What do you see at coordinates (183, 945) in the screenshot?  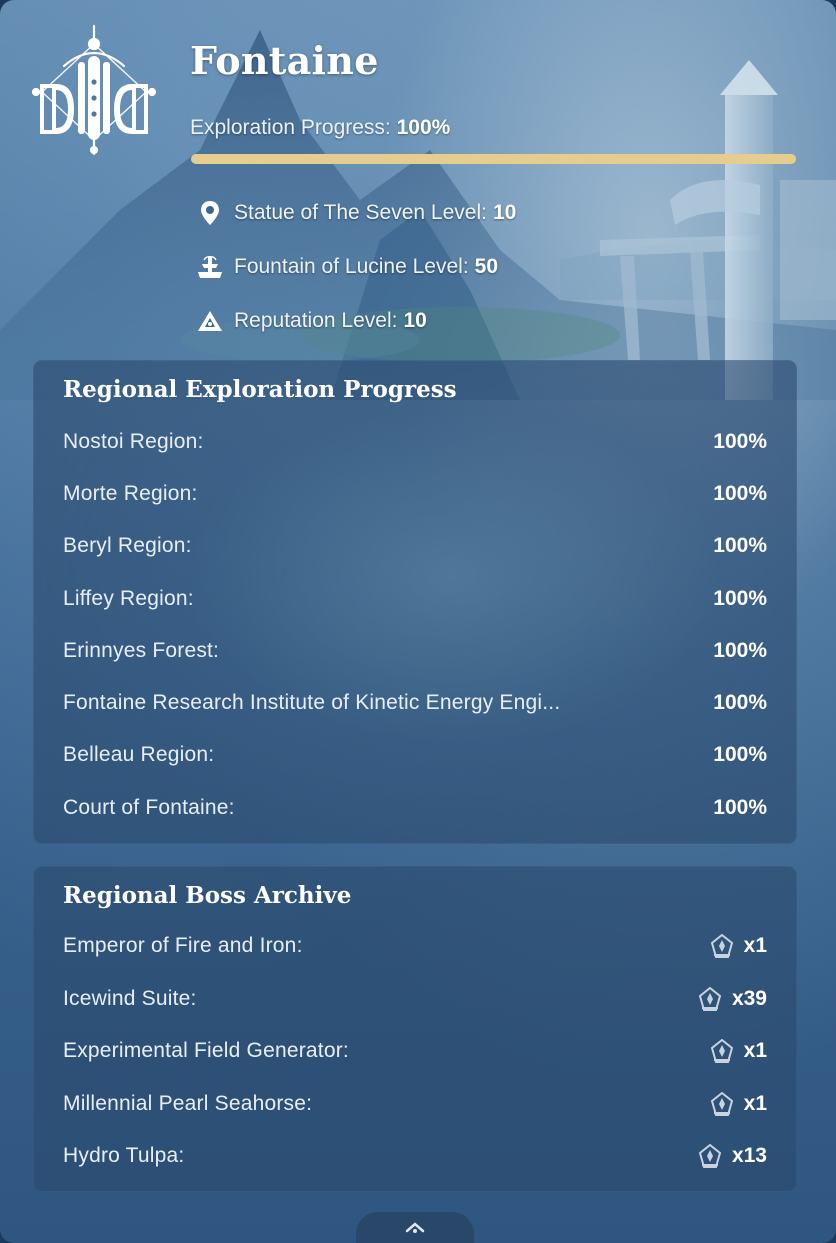 I see `boss-name: Emperor of Fire and Iron:` at bounding box center [183, 945].